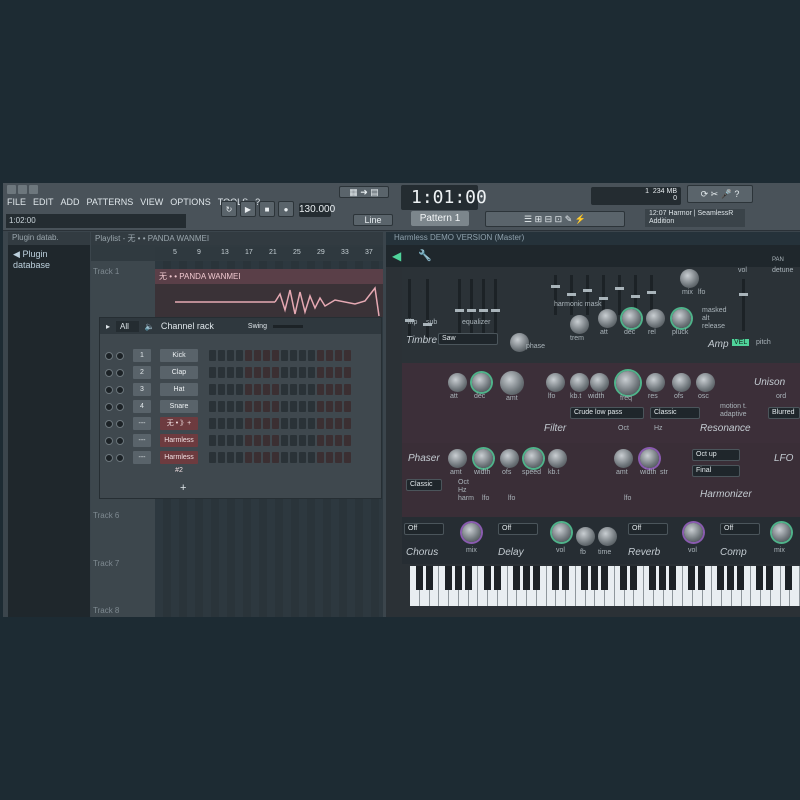 The width and height of the screenshot is (800, 800). What do you see at coordinates (720, 194) in the screenshot?
I see `system-buttons: ⟳ ✂ 🎤 ?` at bounding box center [720, 194].